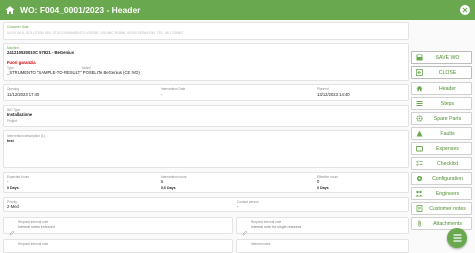 The image size is (475, 253). Describe the element at coordinates (33, 222) in the screenshot. I see `internal-notes-label: Request internal note` at that location.